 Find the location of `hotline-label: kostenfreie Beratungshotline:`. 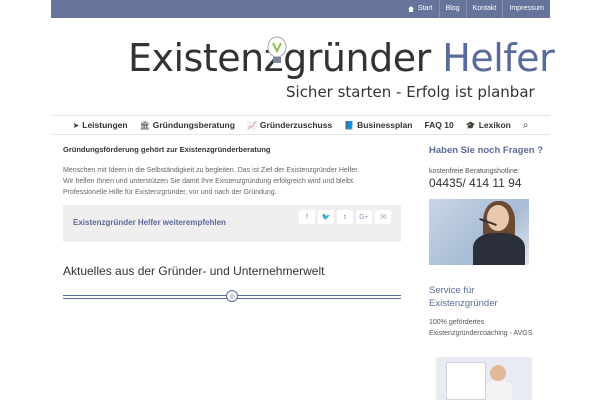

hotline-label: kostenfreie Beratungshotline: is located at coordinates (474, 171).